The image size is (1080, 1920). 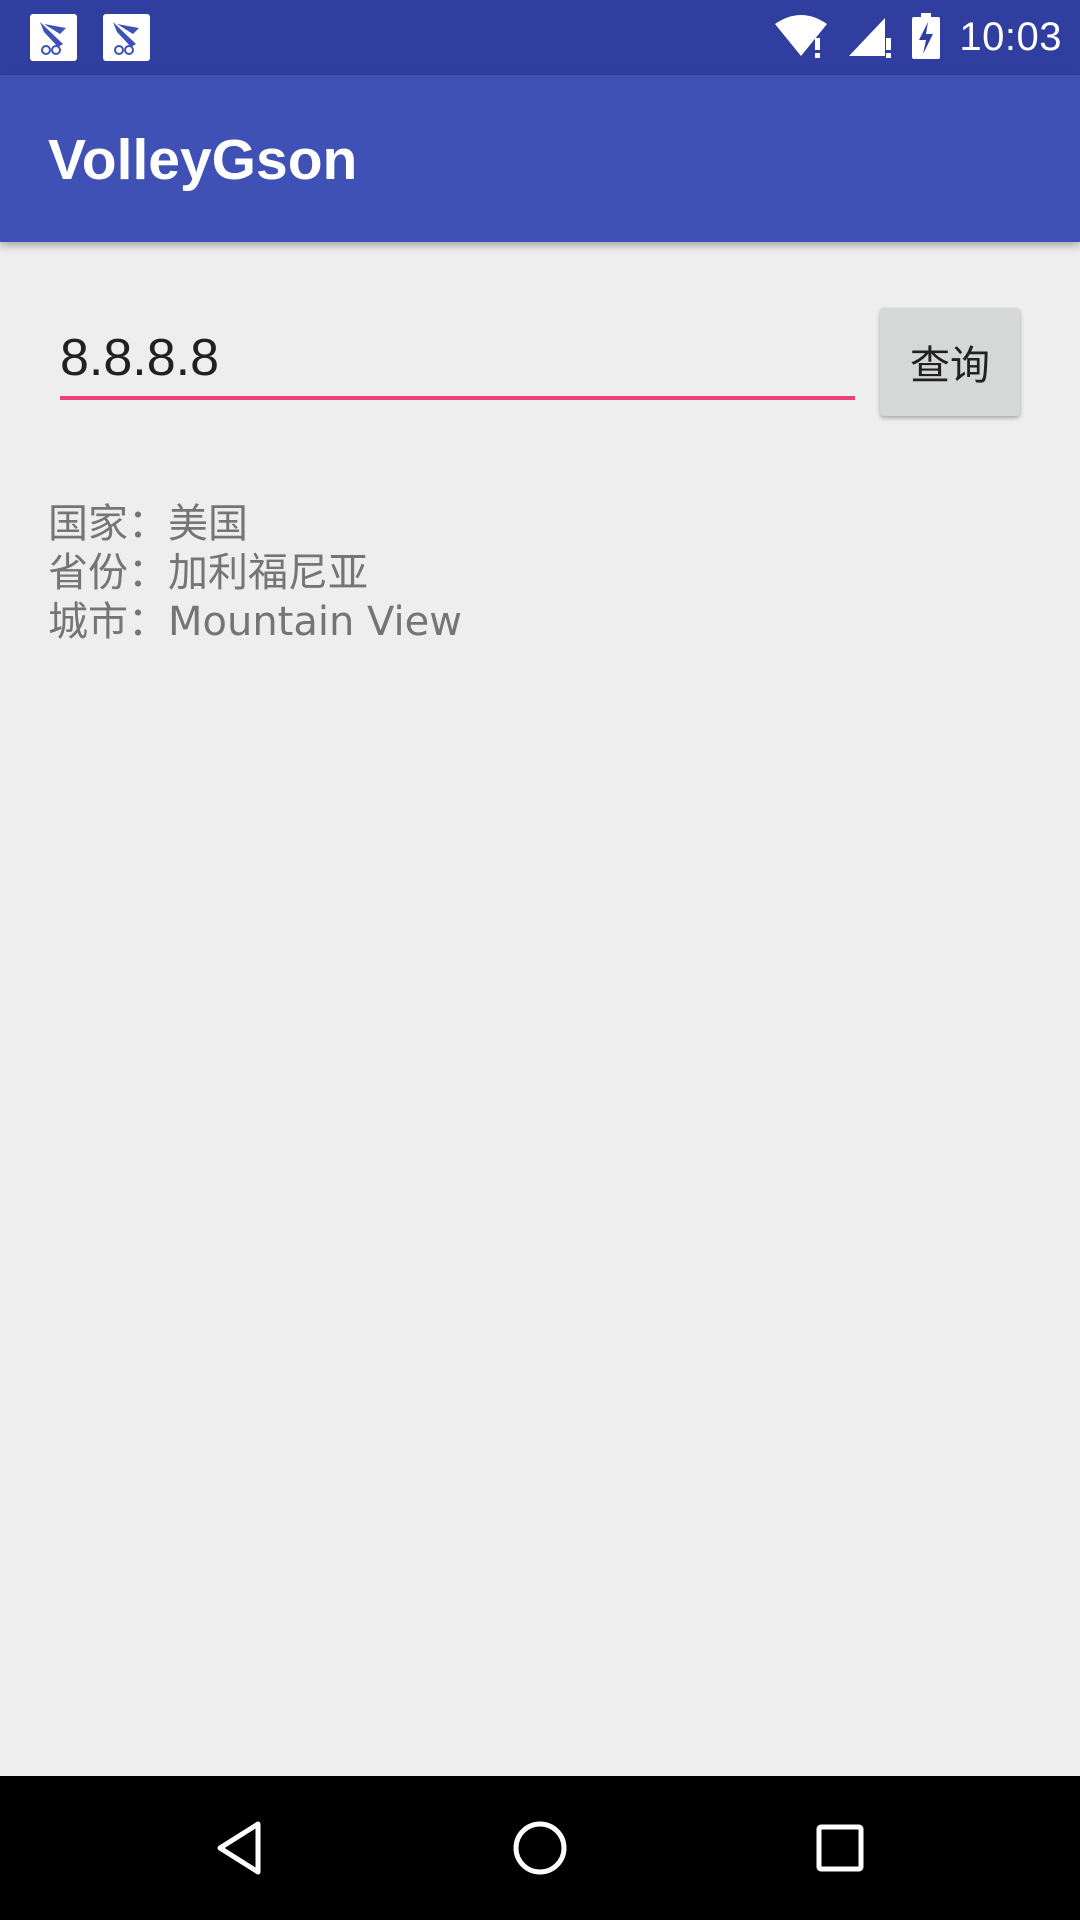 What do you see at coordinates (926, 37) in the screenshot?
I see `battery-charging-icon` at bounding box center [926, 37].